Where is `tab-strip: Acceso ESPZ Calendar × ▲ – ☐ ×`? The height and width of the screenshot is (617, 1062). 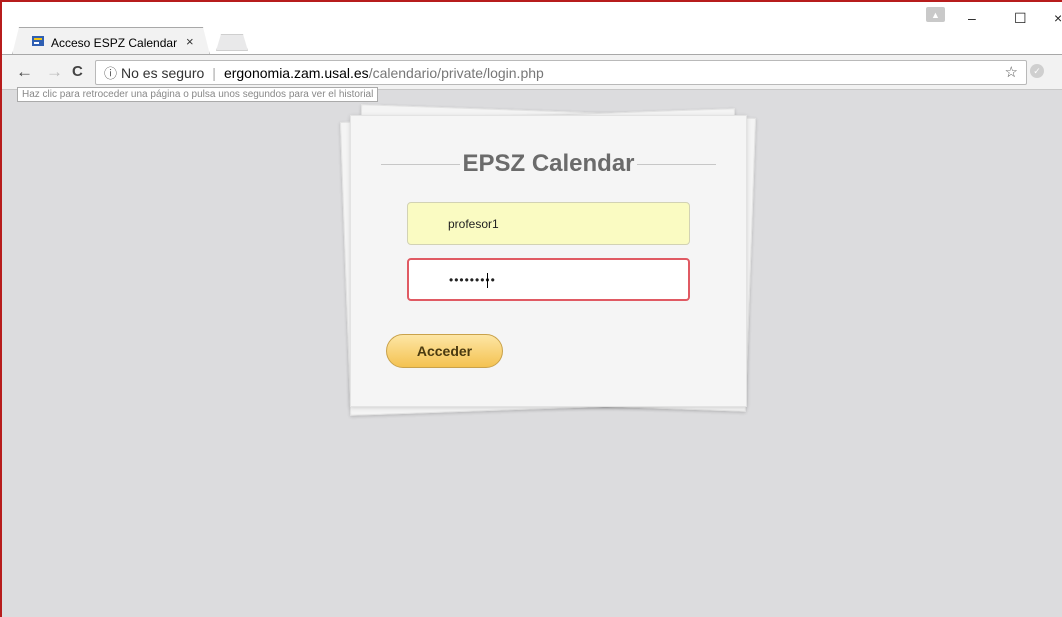
tab-strip: Acceso ESPZ Calendar × ▲ – ☐ × is located at coordinates (532, 28).